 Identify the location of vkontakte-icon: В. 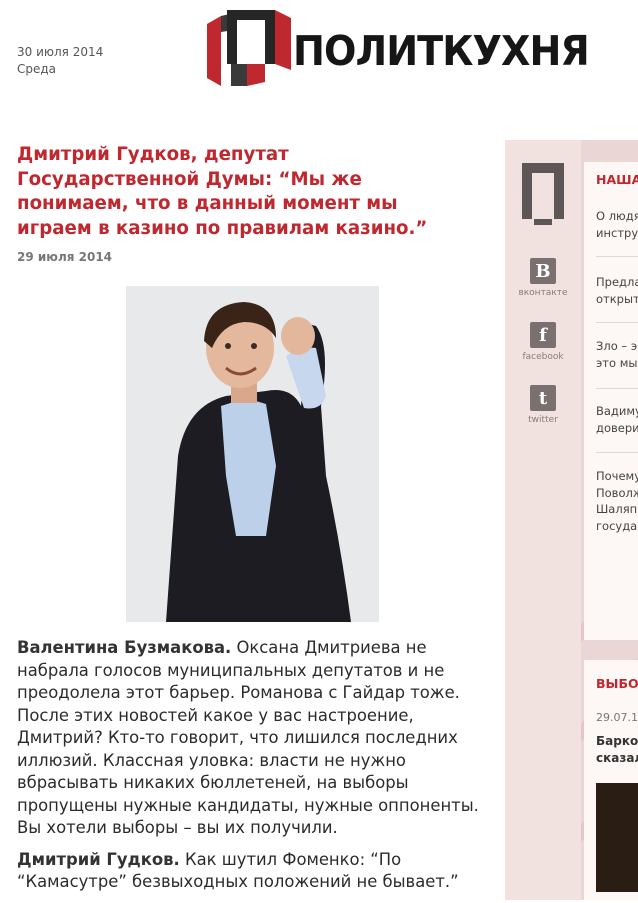
(543, 271).